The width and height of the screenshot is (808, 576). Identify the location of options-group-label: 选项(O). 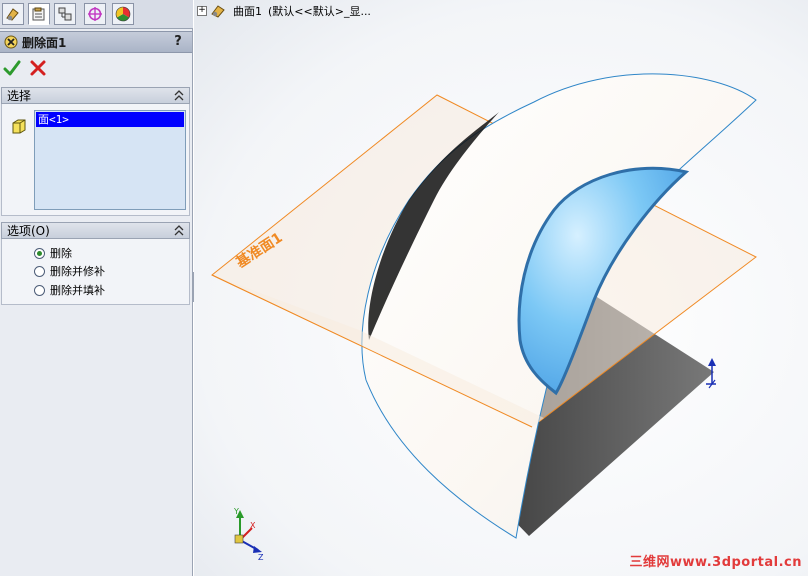
(28, 231).